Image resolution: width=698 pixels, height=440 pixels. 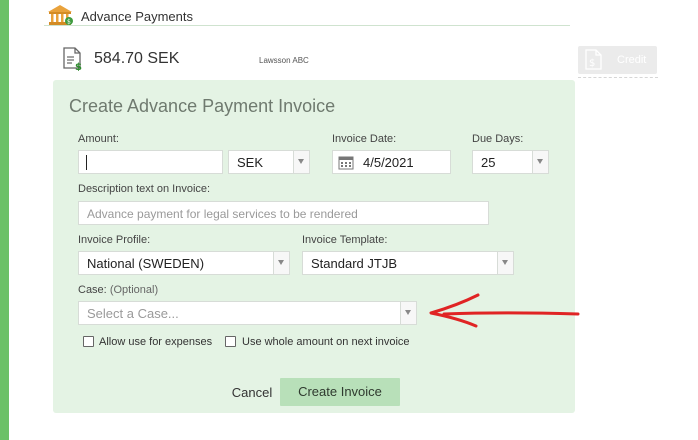 I want to click on invoice-template-label: Invoice Template:, so click(x=345, y=240).